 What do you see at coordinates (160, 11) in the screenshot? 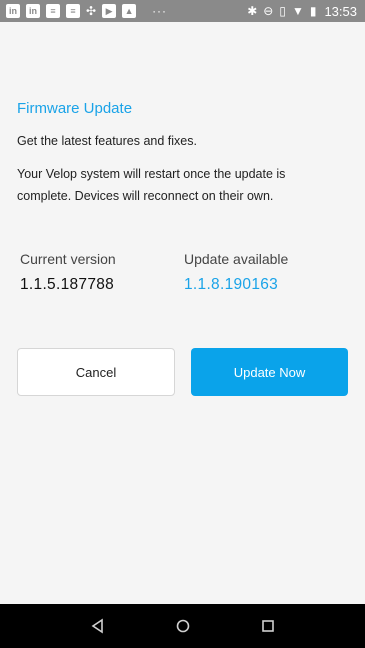
I see `overflow-dots: ···` at bounding box center [160, 11].